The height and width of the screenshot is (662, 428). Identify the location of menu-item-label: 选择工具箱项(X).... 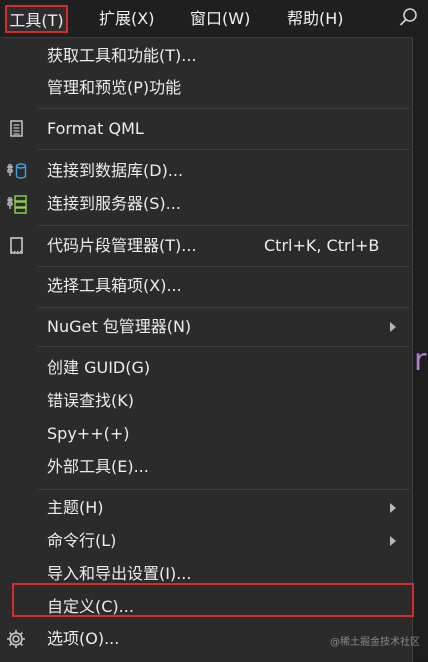
(114, 285).